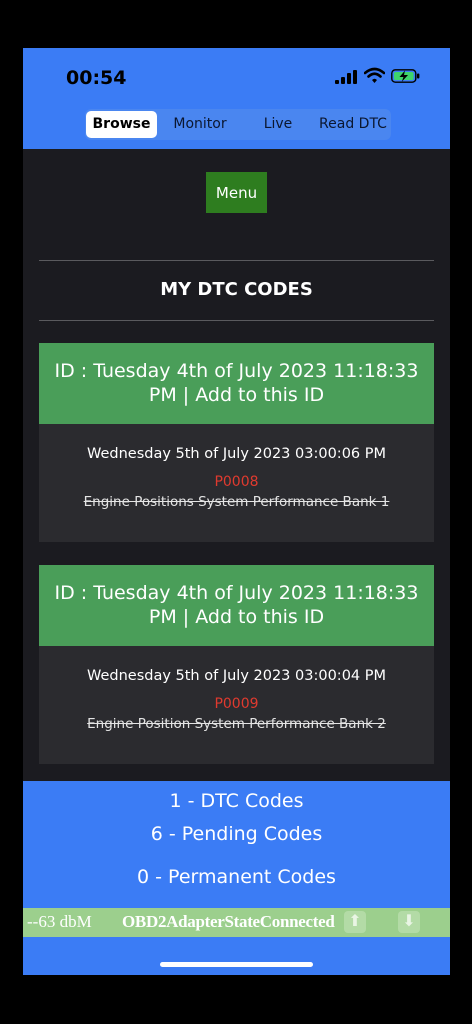 The width and height of the screenshot is (472, 1024). What do you see at coordinates (236, 454) in the screenshot?
I see `card-date: Wednesday 5th of July 2023 03:00:06 PM` at bounding box center [236, 454].